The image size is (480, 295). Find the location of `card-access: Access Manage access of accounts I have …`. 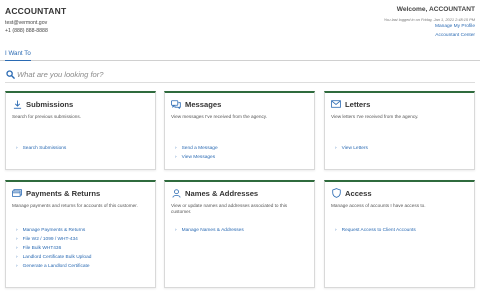

card-access: Access Manage access of accounts I have … is located at coordinates (399, 234).